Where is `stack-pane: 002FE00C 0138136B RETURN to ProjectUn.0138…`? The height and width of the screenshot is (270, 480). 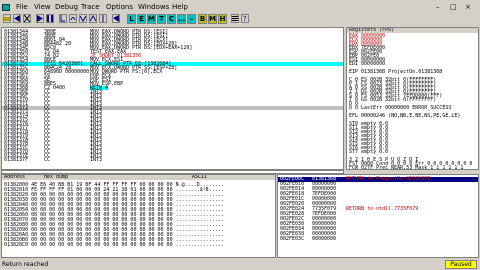 stack-pane: 002FE00C 0138136B RETURN to ProjectUn.0138… is located at coordinates (378, 216).